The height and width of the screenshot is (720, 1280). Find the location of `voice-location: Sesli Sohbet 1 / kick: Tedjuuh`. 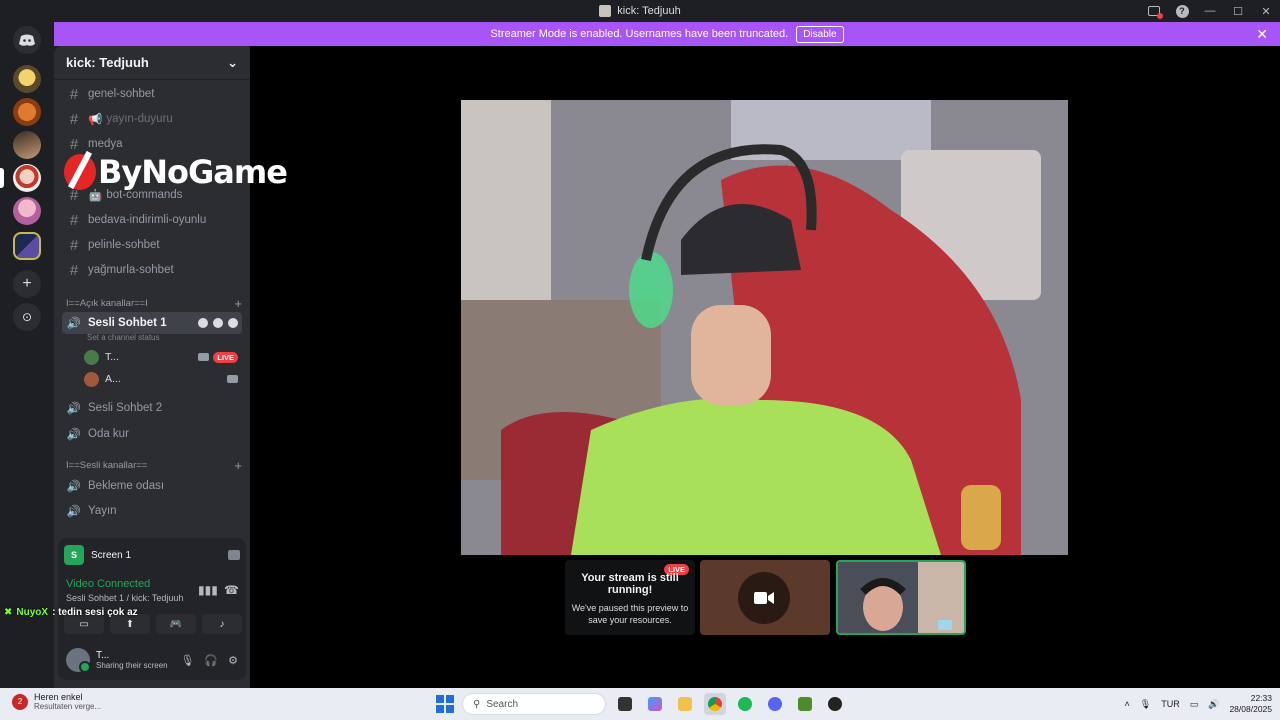

voice-location: Sesli Sohbet 1 / kick: Tedjuuh is located at coordinates (124, 598).